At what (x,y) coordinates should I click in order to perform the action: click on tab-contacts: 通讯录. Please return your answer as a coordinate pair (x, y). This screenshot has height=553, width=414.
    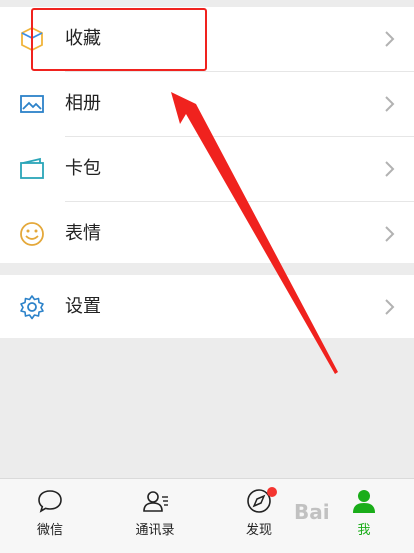
    Looking at the image, I should click on (155, 516).